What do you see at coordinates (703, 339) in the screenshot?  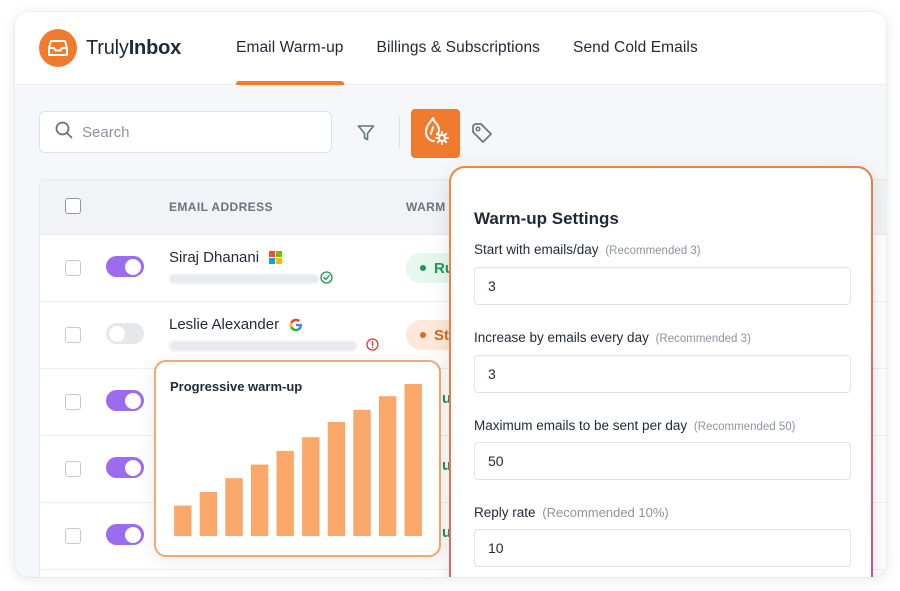 I see `increase-emails-recommended: (Recommended 3)` at bounding box center [703, 339].